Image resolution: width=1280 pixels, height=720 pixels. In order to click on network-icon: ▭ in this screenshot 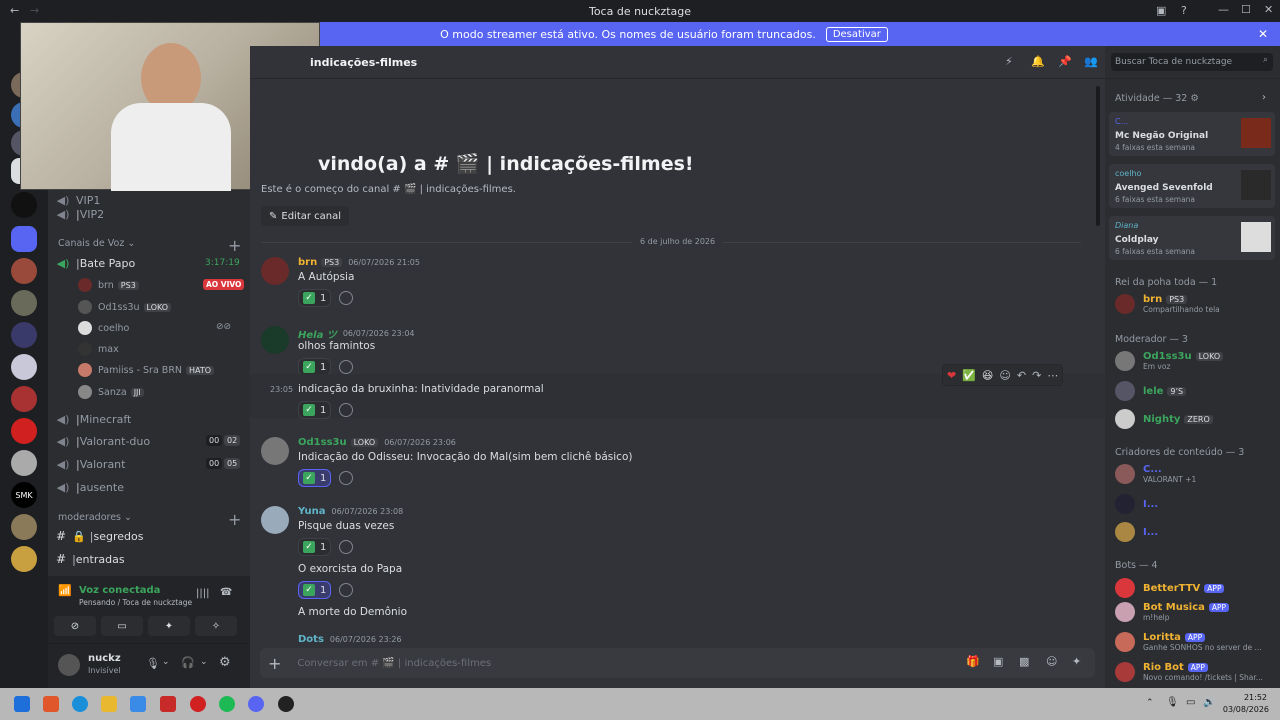, I will do `click(1190, 702)`.